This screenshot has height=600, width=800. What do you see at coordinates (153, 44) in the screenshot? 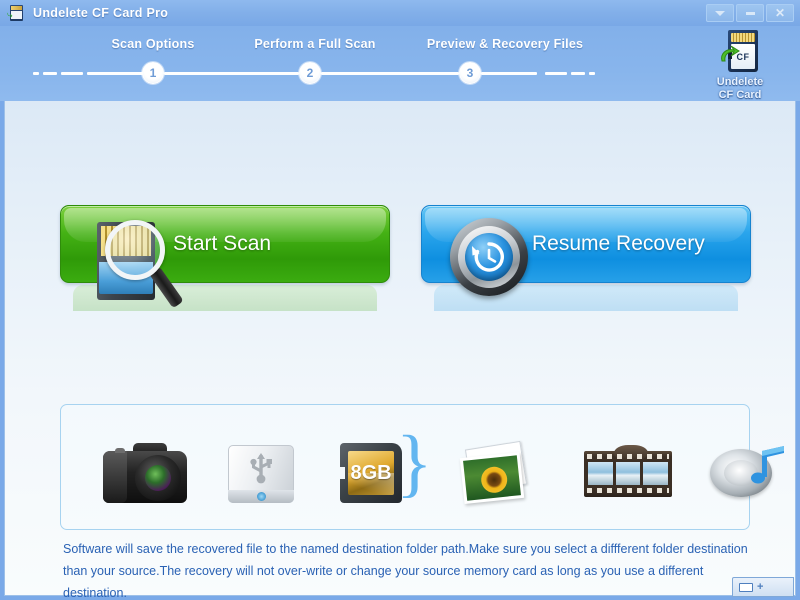
I see `step-label-1: Scan Options` at bounding box center [153, 44].